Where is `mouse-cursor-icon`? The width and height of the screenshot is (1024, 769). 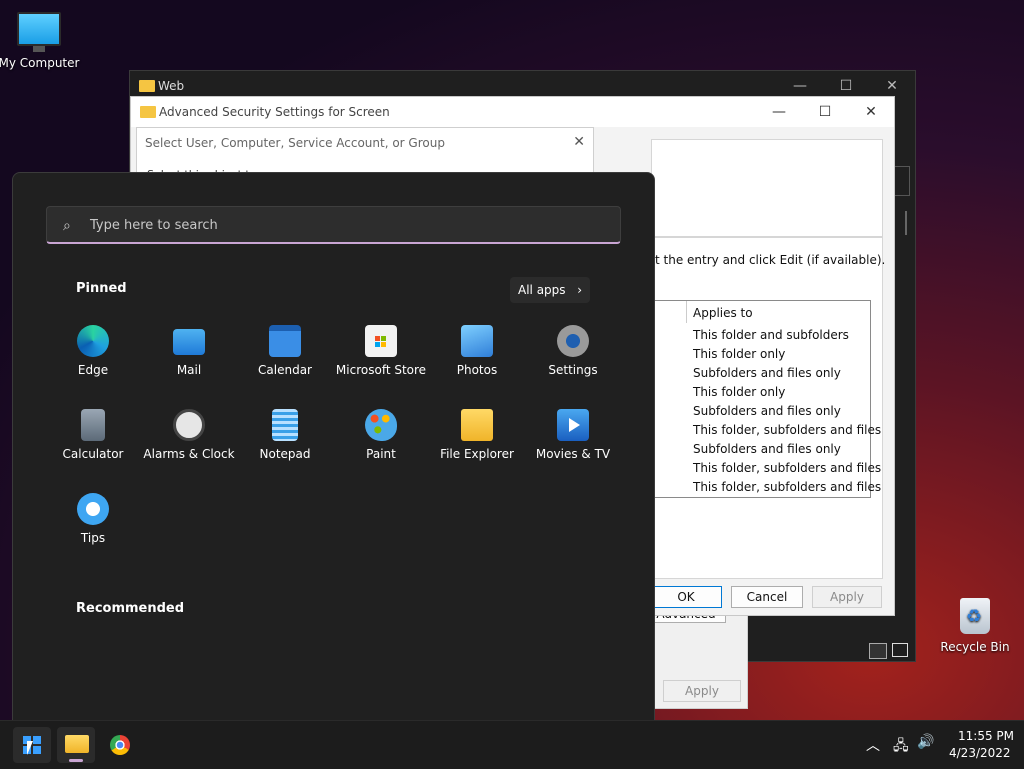 mouse-cursor-icon is located at coordinates (30, 748).